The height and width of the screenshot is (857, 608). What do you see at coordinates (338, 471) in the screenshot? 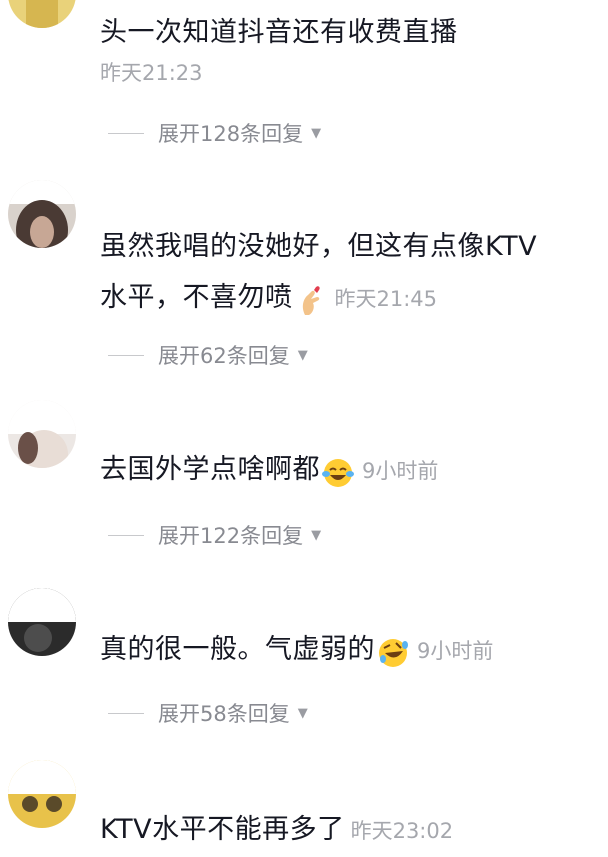
I see `tears-of-joy-icon` at bounding box center [338, 471].